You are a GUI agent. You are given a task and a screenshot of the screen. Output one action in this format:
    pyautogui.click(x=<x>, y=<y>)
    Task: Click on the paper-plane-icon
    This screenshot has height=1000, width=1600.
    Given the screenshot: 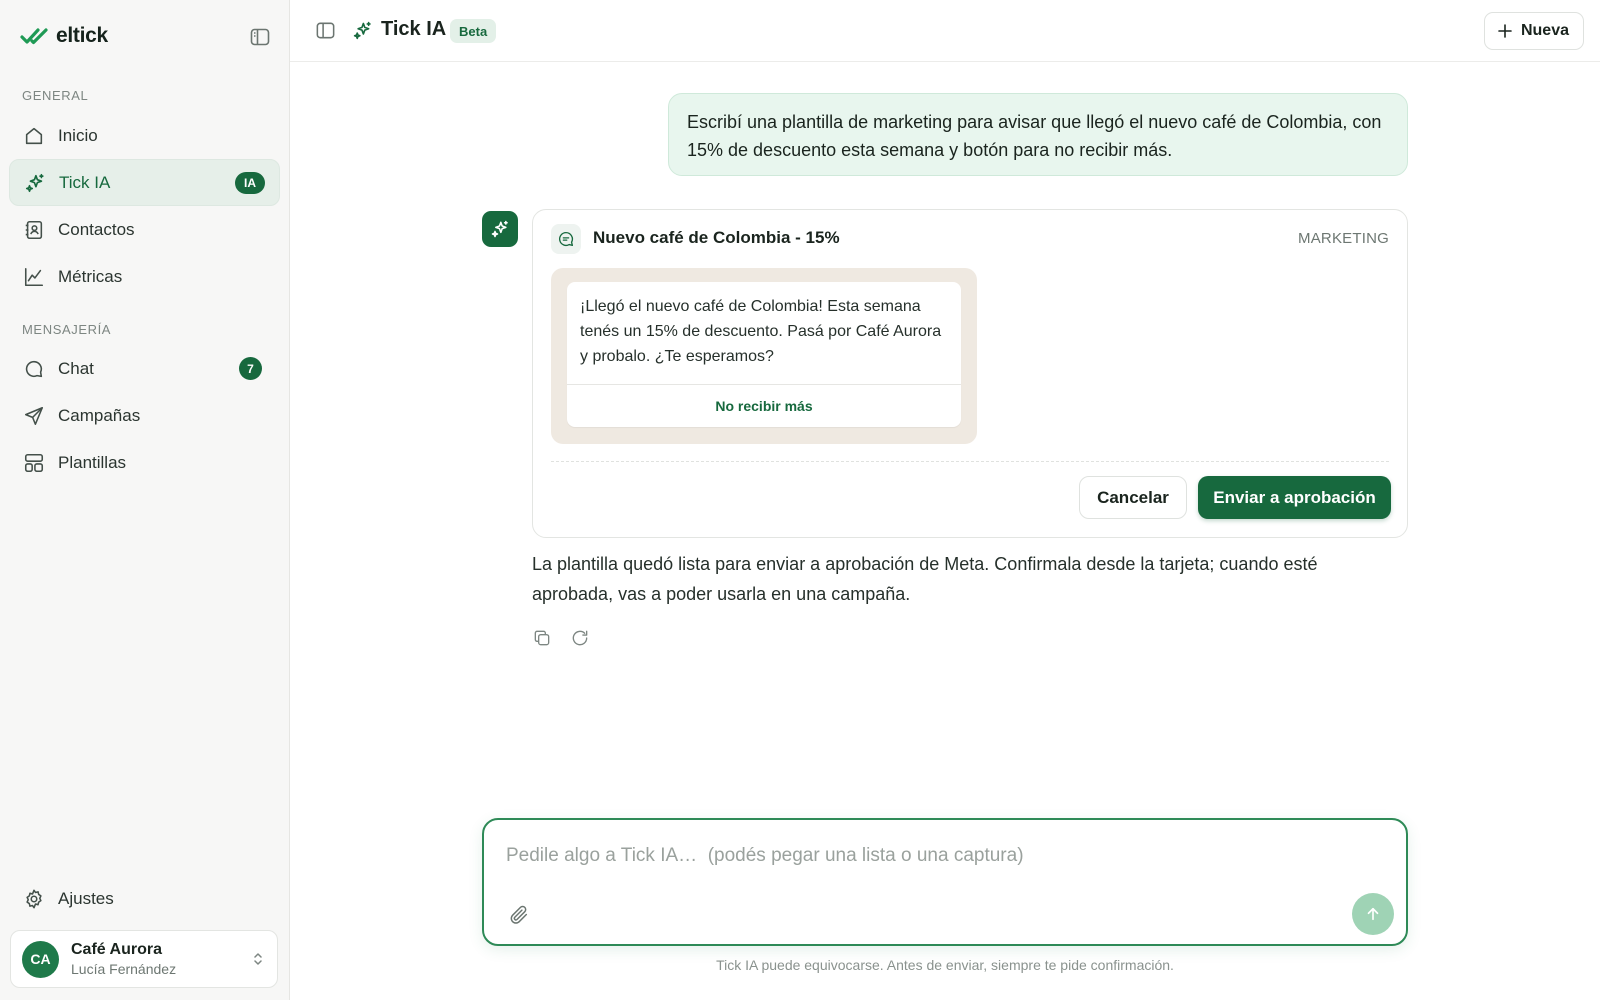 What is the action you would take?
    pyautogui.click(x=34, y=416)
    